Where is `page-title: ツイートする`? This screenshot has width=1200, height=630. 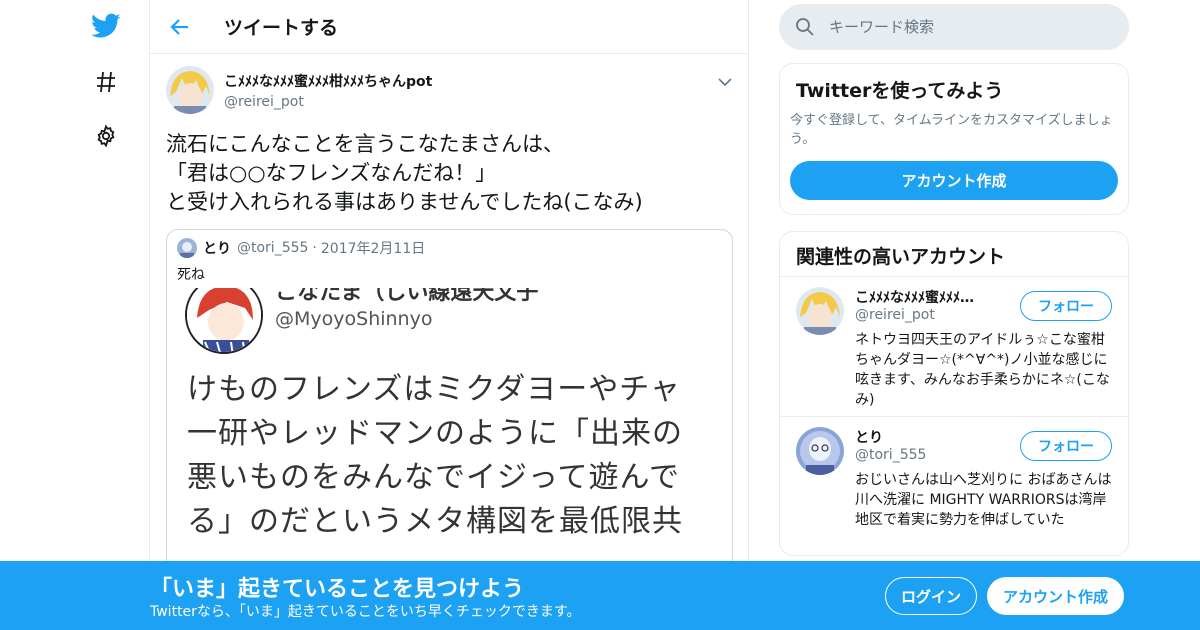
page-title: ツイートする is located at coordinates (281, 28).